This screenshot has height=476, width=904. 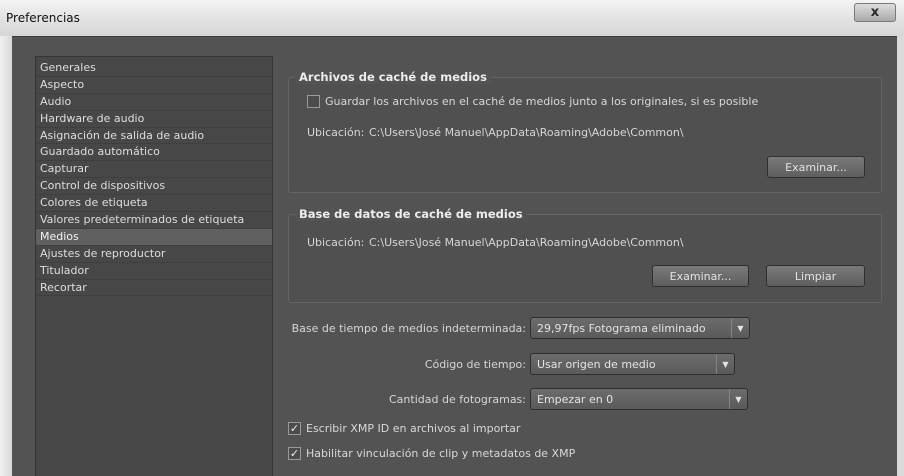 I want to click on sidebar-item-titulador: Titulador, so click(x=154, y=271).